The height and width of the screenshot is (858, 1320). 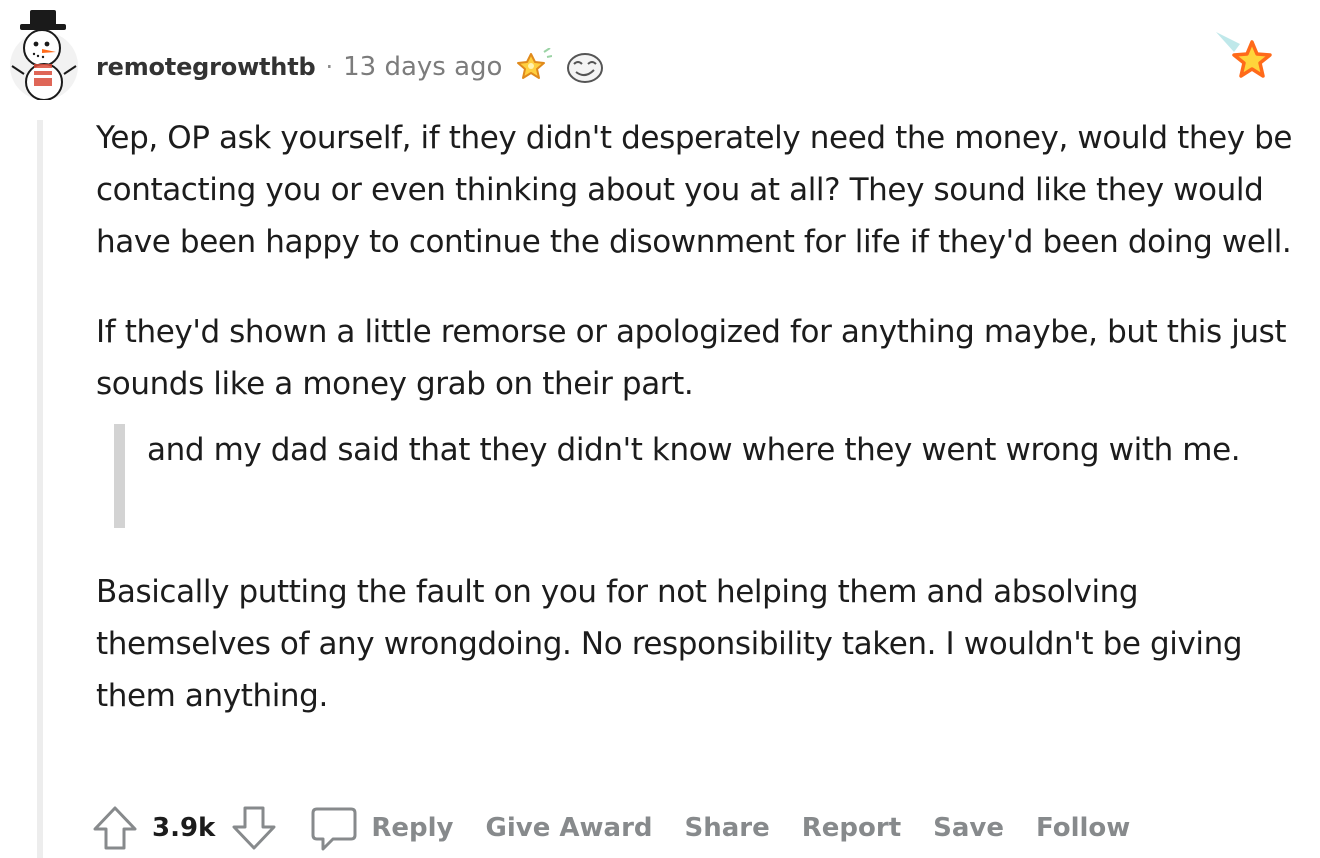 I want to click on follow-button: Follow, so click(x=1083, y=828).